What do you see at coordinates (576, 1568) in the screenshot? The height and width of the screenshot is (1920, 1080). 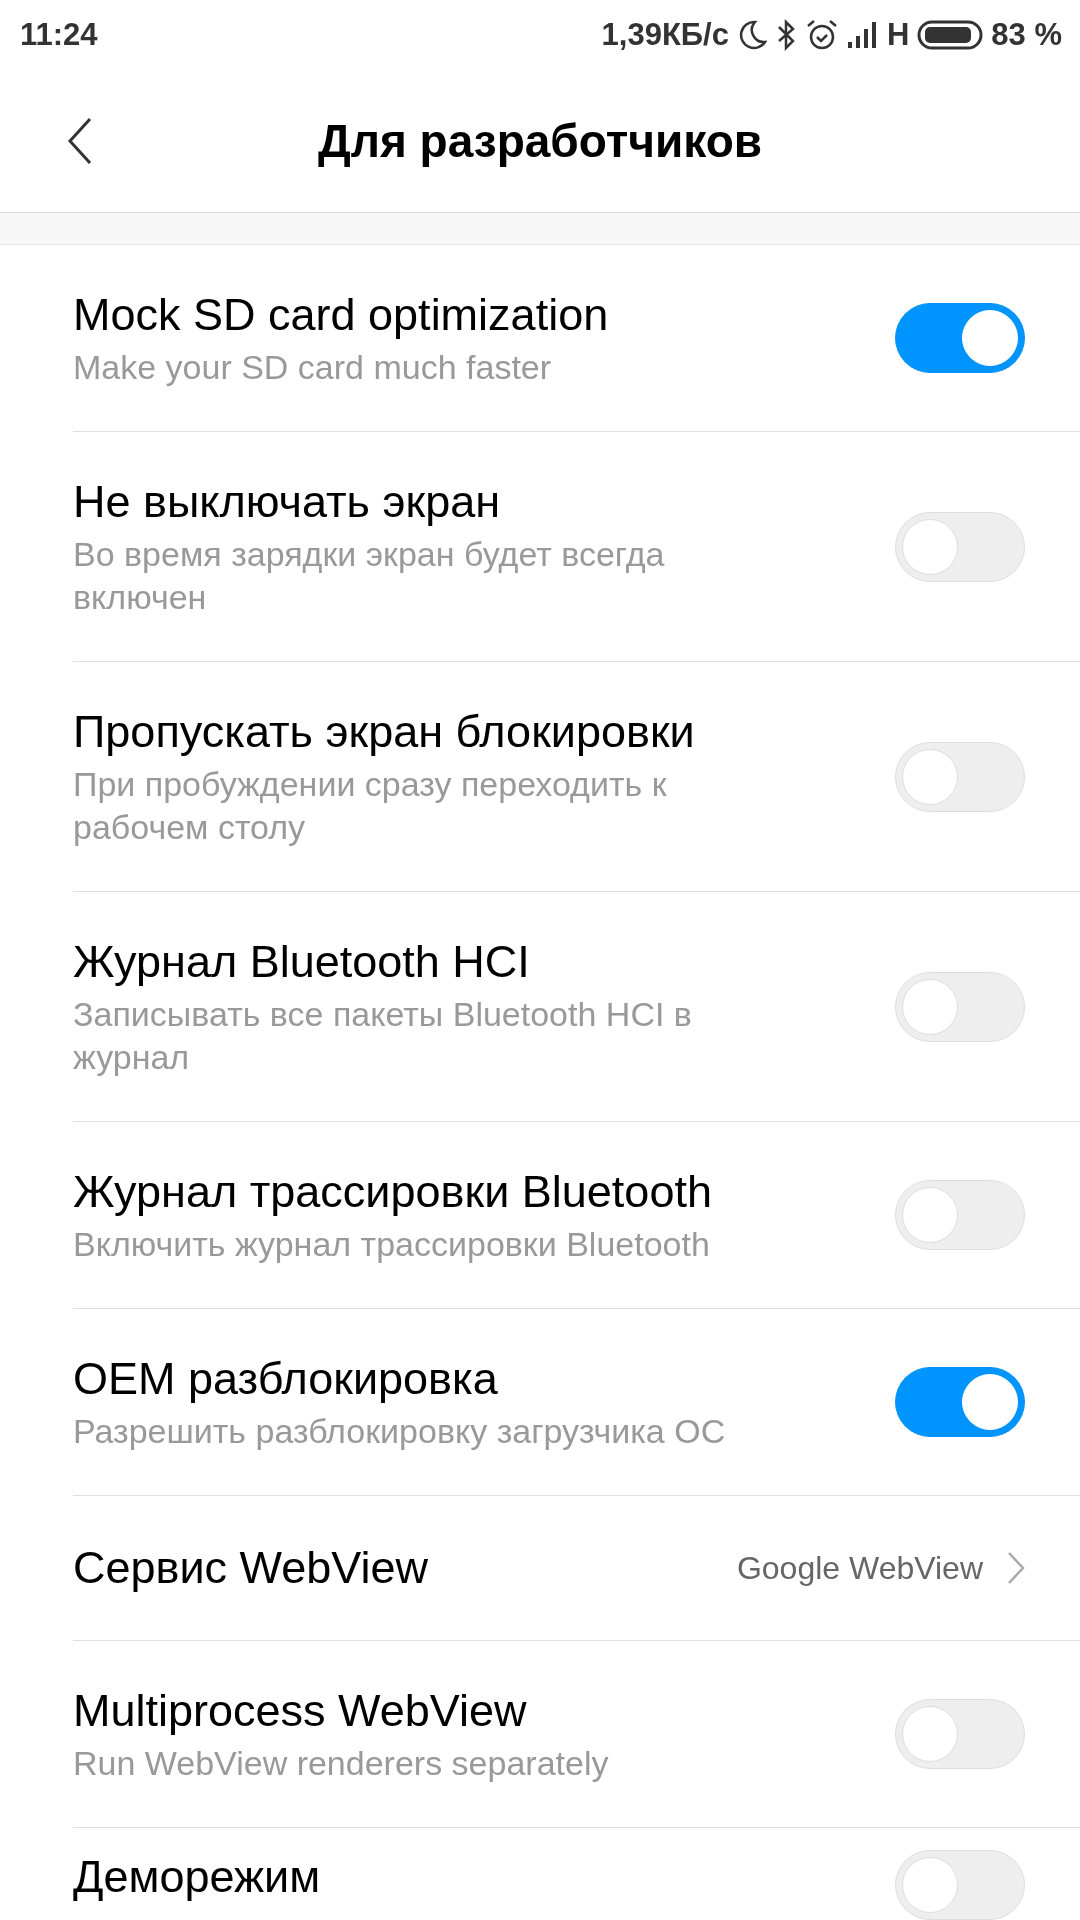 I see `settings-row: Сервис WebView Google WebView` at bounding box center [576, 1568].